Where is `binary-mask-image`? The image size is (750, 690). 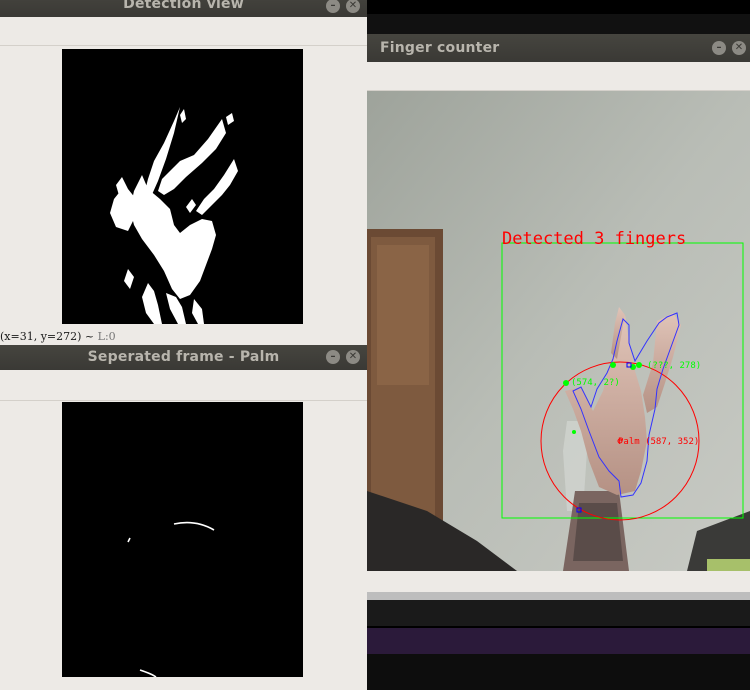 binary-mask-image is located at coordinates (182, 186).